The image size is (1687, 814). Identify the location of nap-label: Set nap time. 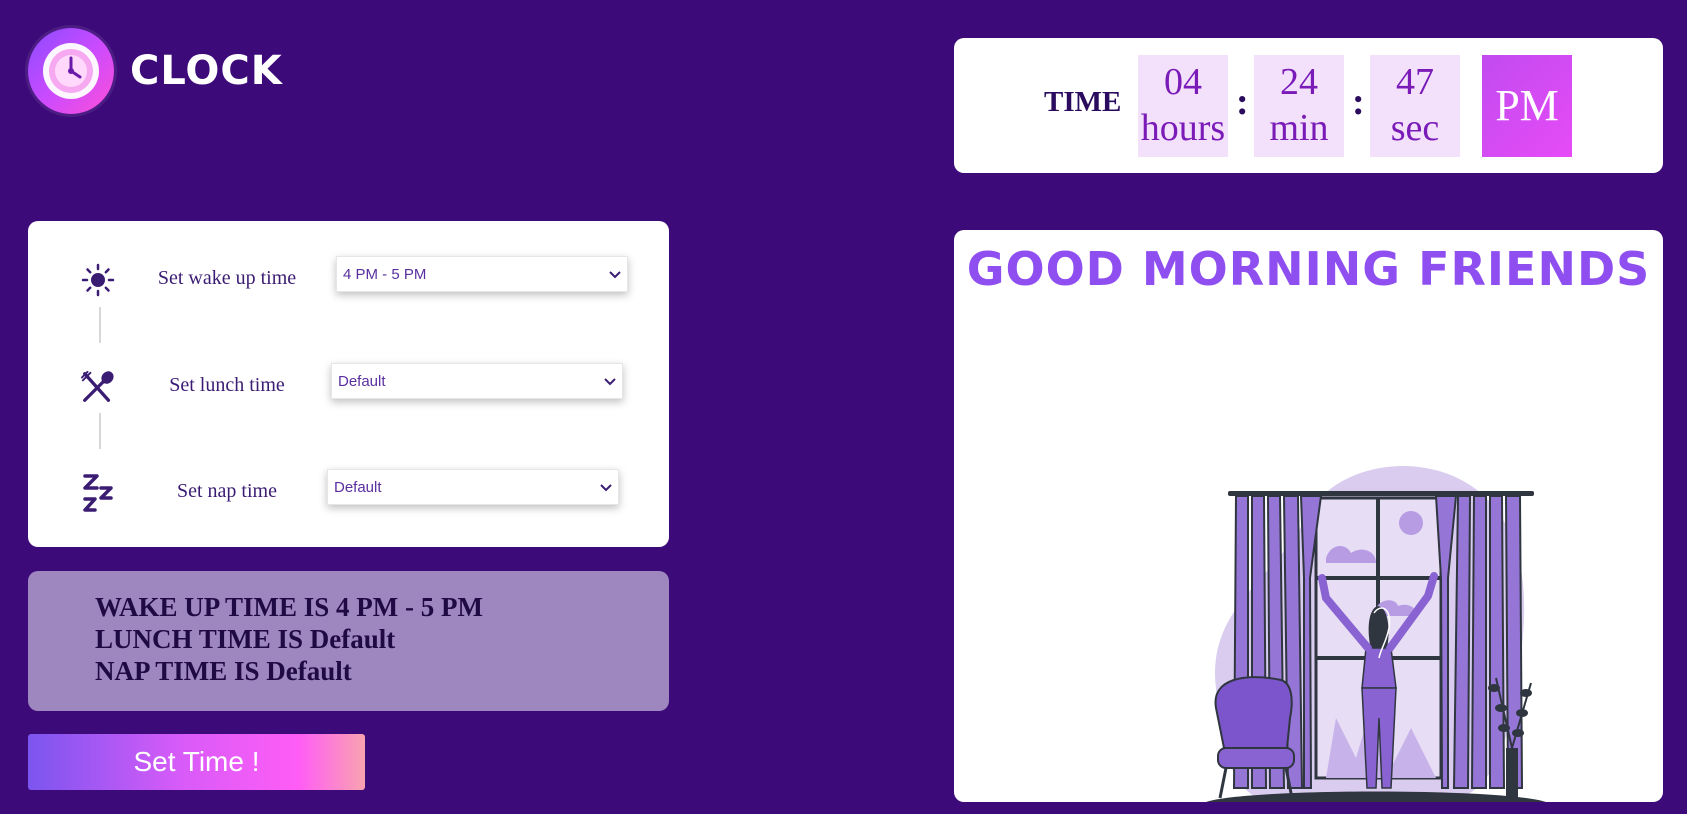
(227, 491).